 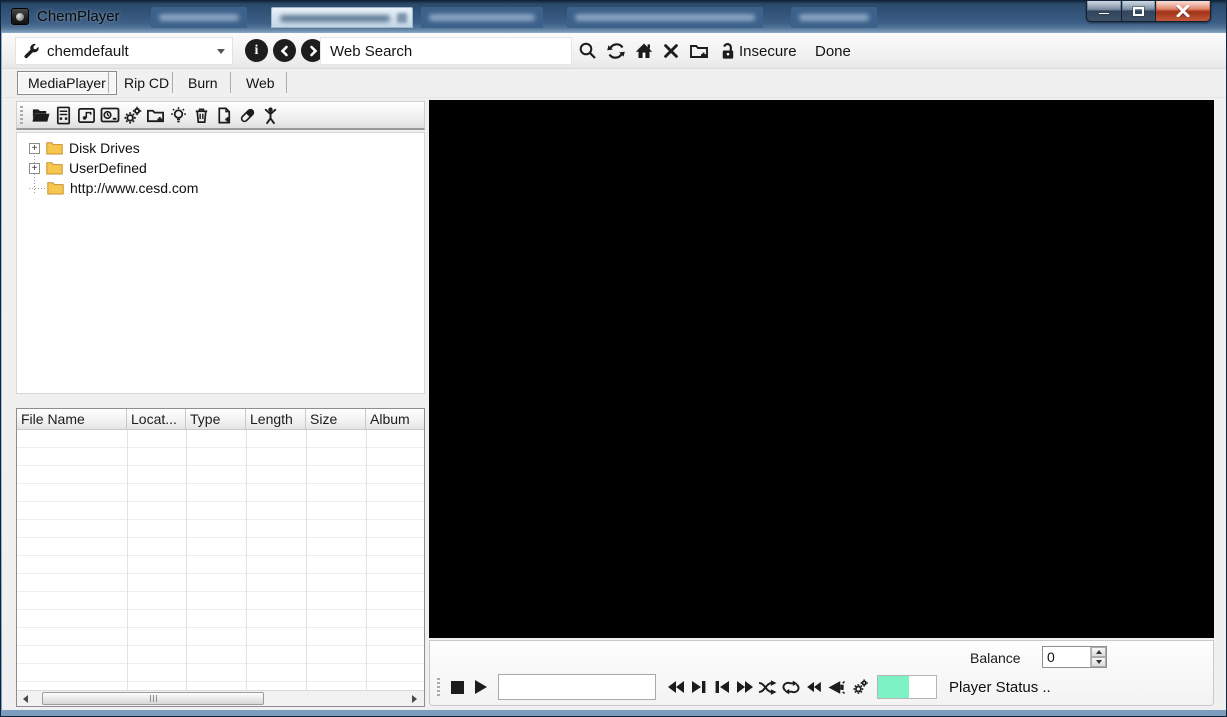 I want to click on close-button, so click(x=1183, y=11).